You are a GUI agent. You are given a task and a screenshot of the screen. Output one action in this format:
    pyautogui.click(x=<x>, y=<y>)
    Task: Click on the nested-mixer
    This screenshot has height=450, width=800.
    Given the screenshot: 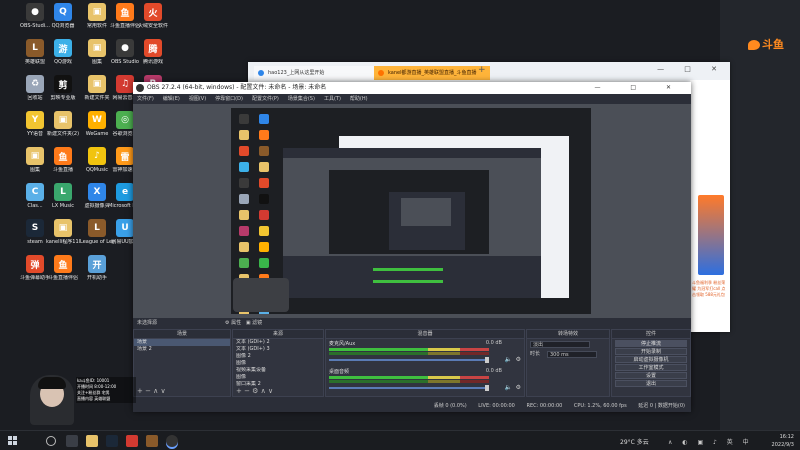 What is the action you would take?
    pyautogui.click(x=412, y=279)
    